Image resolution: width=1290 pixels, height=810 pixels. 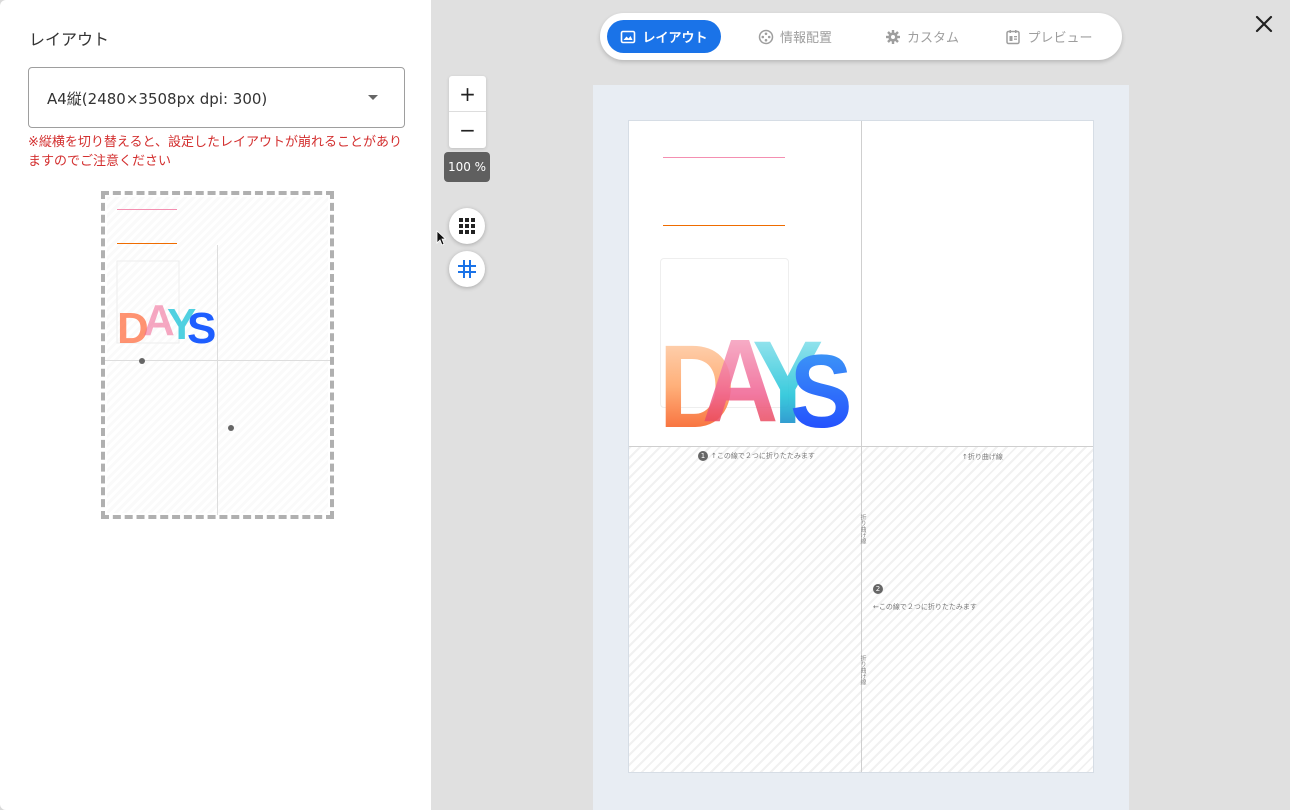 I want to click on zoom-out-button: −, so click(x=467, y=129).